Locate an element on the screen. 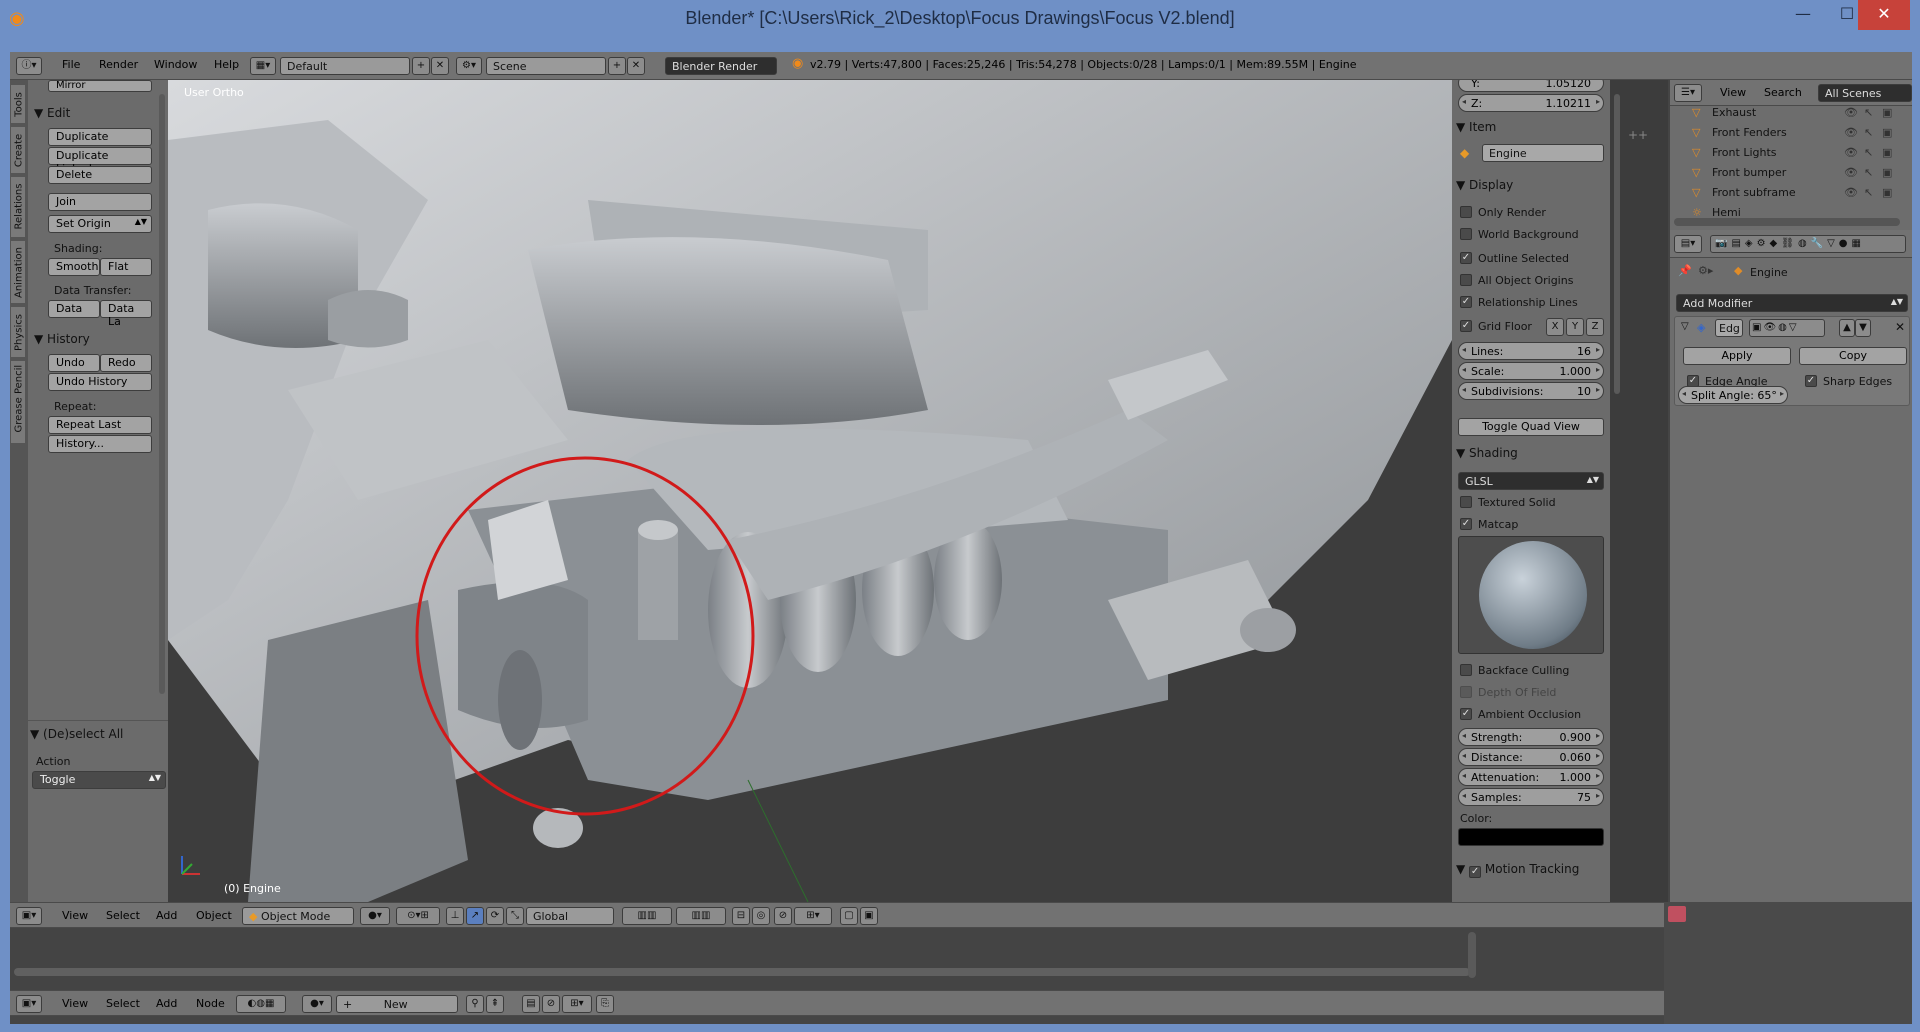  grid-floor-checkbox: ✓ is located at coordinates (1466, 326).